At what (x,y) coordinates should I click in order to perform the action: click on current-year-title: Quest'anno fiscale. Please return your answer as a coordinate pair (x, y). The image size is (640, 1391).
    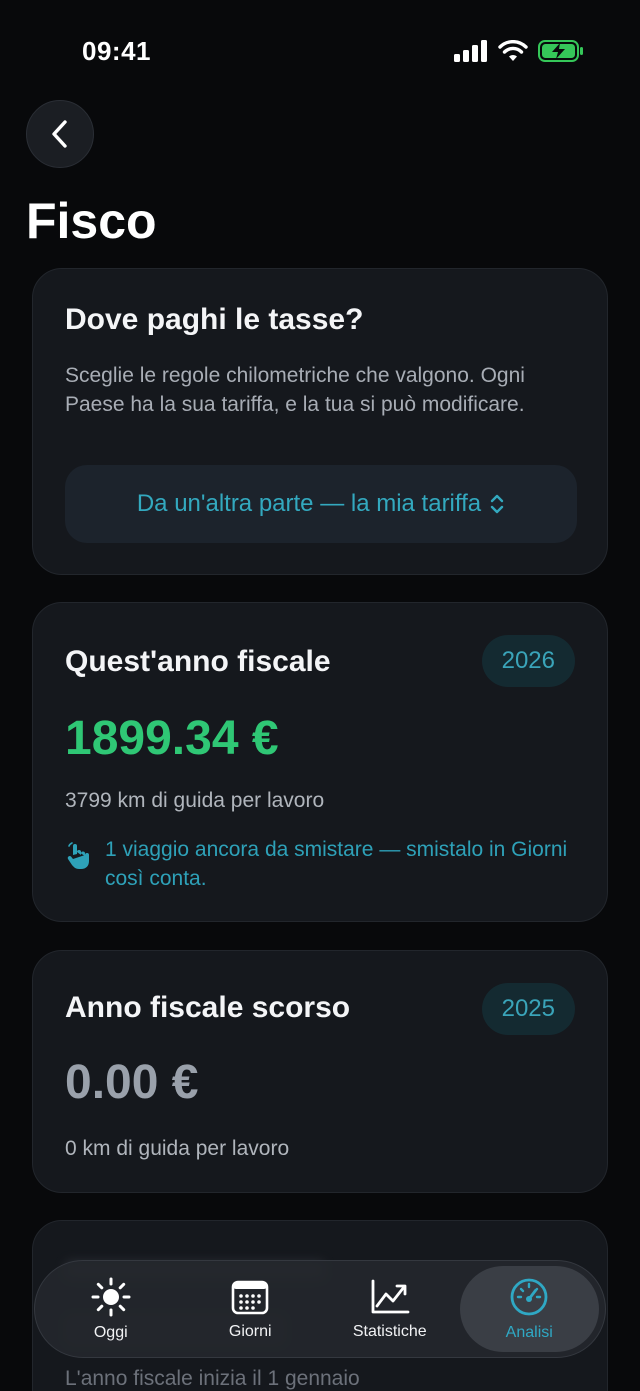
    Looking at the image, I should click on (198, 661).